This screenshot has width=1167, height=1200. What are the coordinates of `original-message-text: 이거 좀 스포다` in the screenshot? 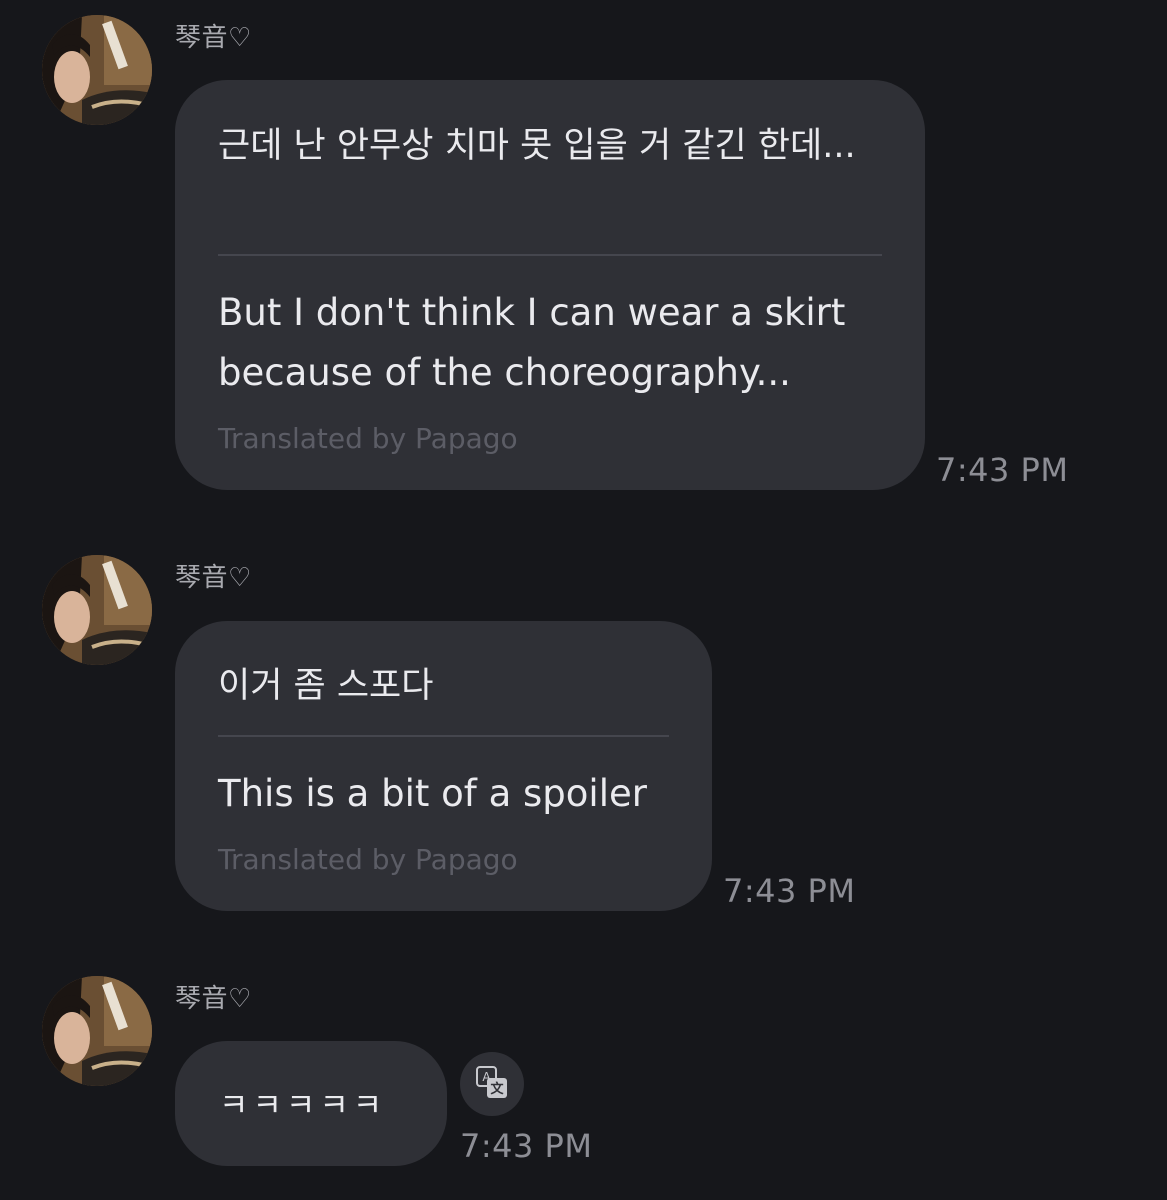 It's located at (326, 686).